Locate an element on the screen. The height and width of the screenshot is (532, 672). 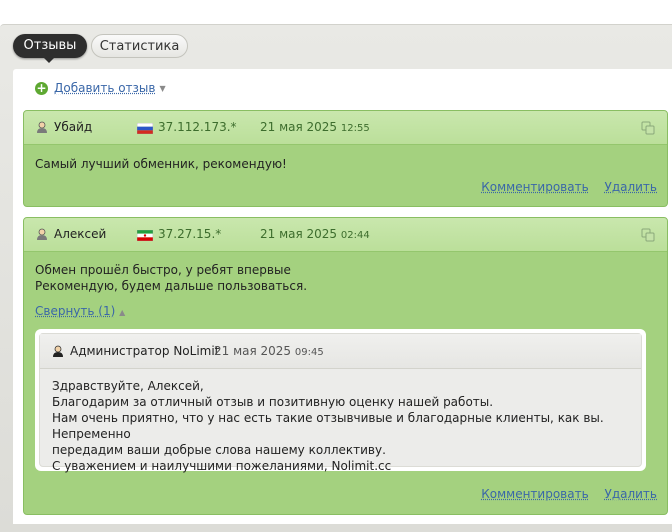
admin-user-icon is located at coordinates (58, 351).